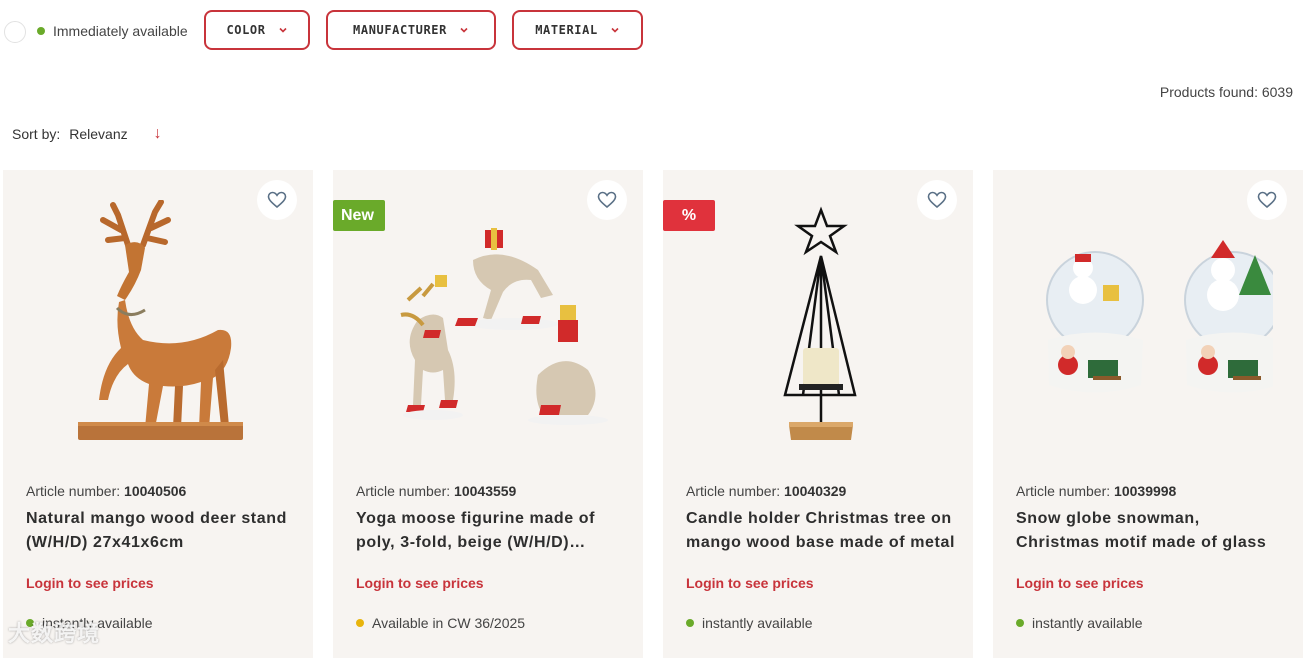 This screenshot has width=1307, height=658. Describe the element at coordinates (449, 623) in the screenshot. I see `availability-text: Available in CW 36/2025` at that location.